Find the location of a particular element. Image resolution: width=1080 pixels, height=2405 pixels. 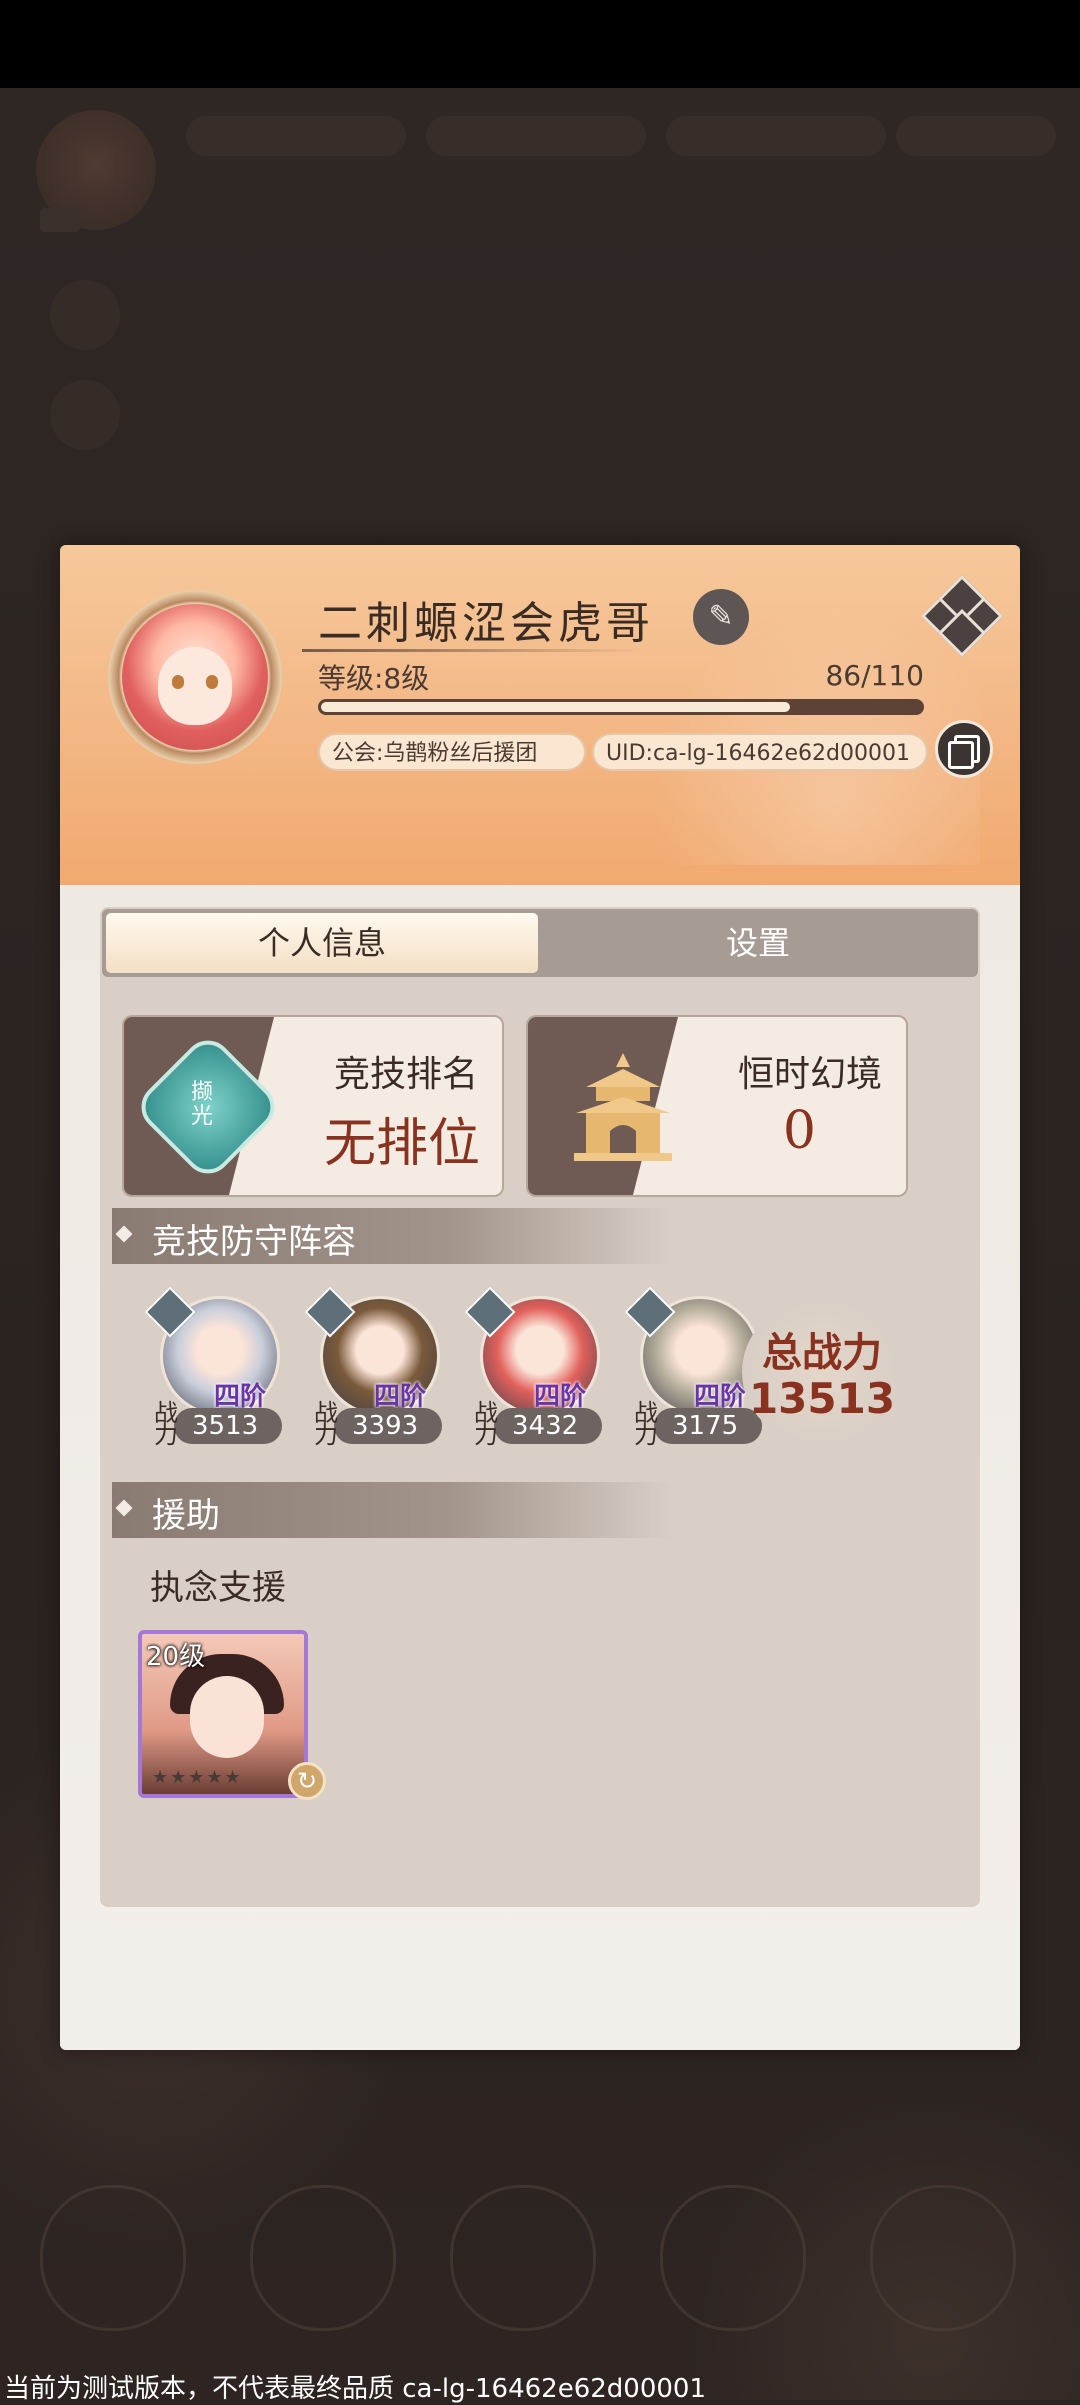

defense-section-header: 竞技防守阵容 is located at coordinates (392, 1236).